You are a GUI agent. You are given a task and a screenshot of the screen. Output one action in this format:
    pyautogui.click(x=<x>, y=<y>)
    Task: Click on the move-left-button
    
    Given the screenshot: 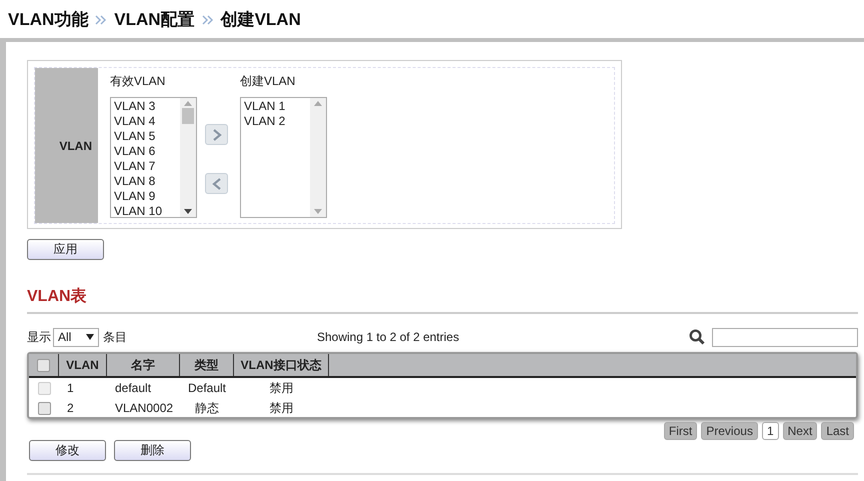 What is the action you would take?
    pyautogui.click(x=216, y=183)
    